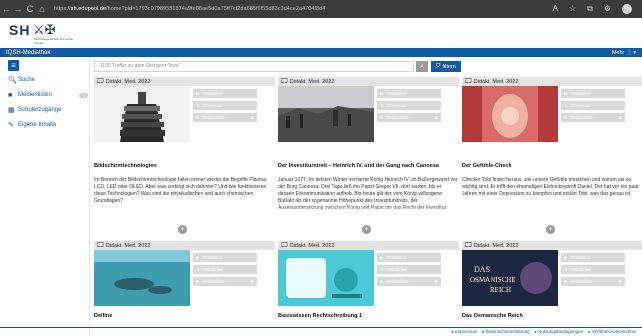 The width and height of the screenshot is (642, 336). I want to click on sidebar-item-suche: 🔍 Suche, so click(48, 80).